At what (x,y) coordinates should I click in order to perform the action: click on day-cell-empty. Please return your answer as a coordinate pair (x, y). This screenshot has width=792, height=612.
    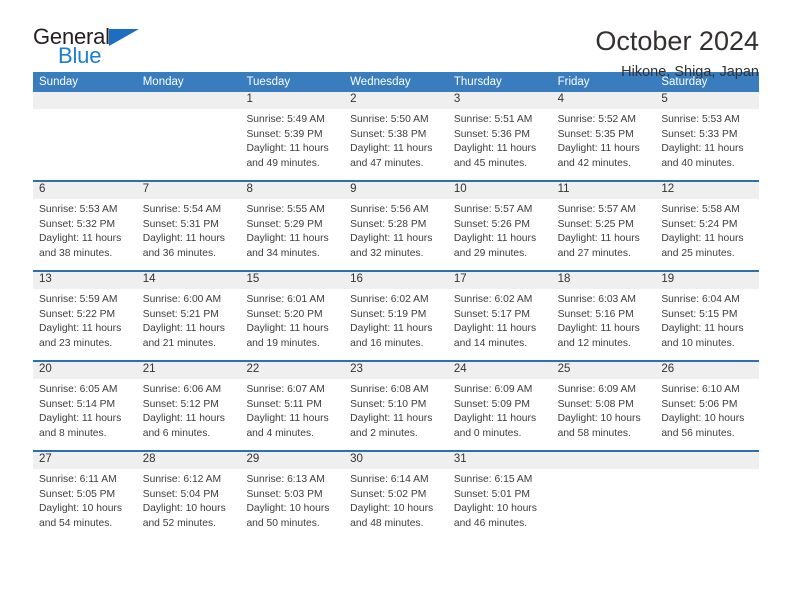
    Looking at the image, I should click on (707, 504).